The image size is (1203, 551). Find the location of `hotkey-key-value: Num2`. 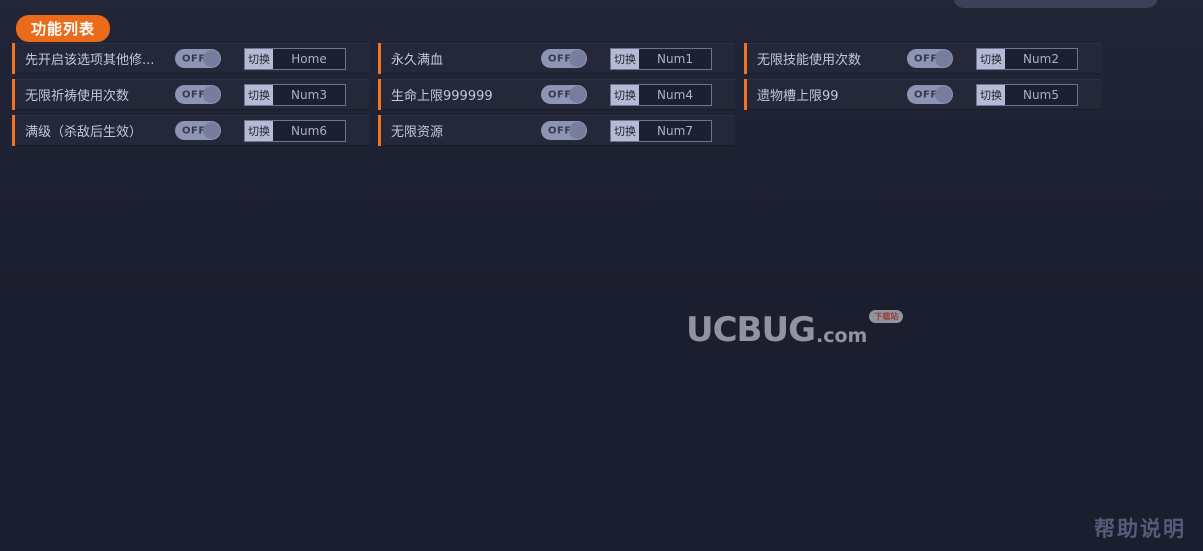

hotkey-key-value: Num2 is located at coordinates (1041, 58).